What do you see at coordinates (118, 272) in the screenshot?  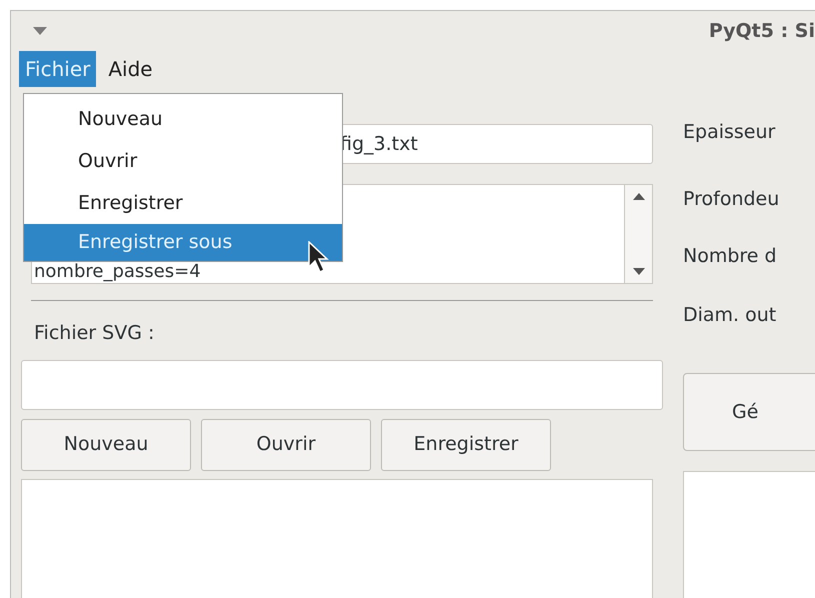 I see `config-text-line: nombre_passes=4` at bounding box center [118, 272].